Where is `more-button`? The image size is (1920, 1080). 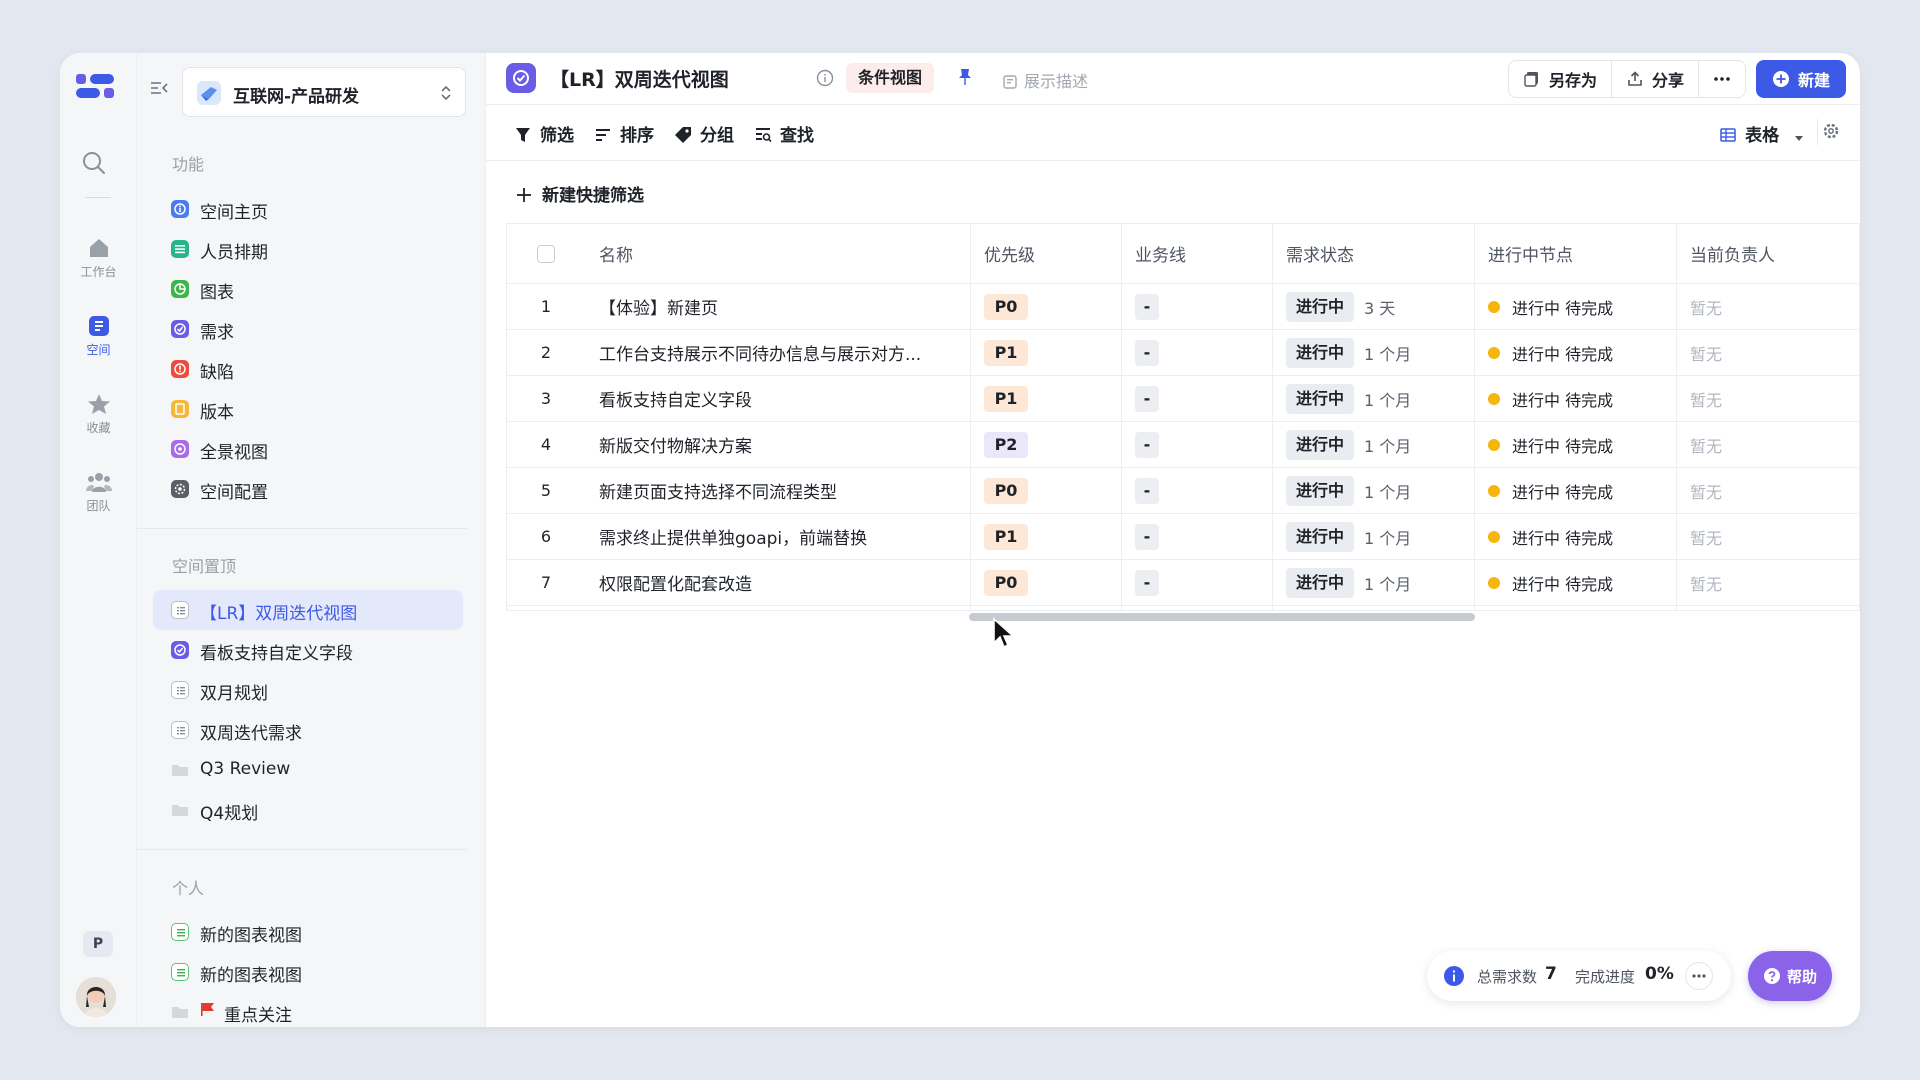
more-button is located at coordinates (1722, 79).